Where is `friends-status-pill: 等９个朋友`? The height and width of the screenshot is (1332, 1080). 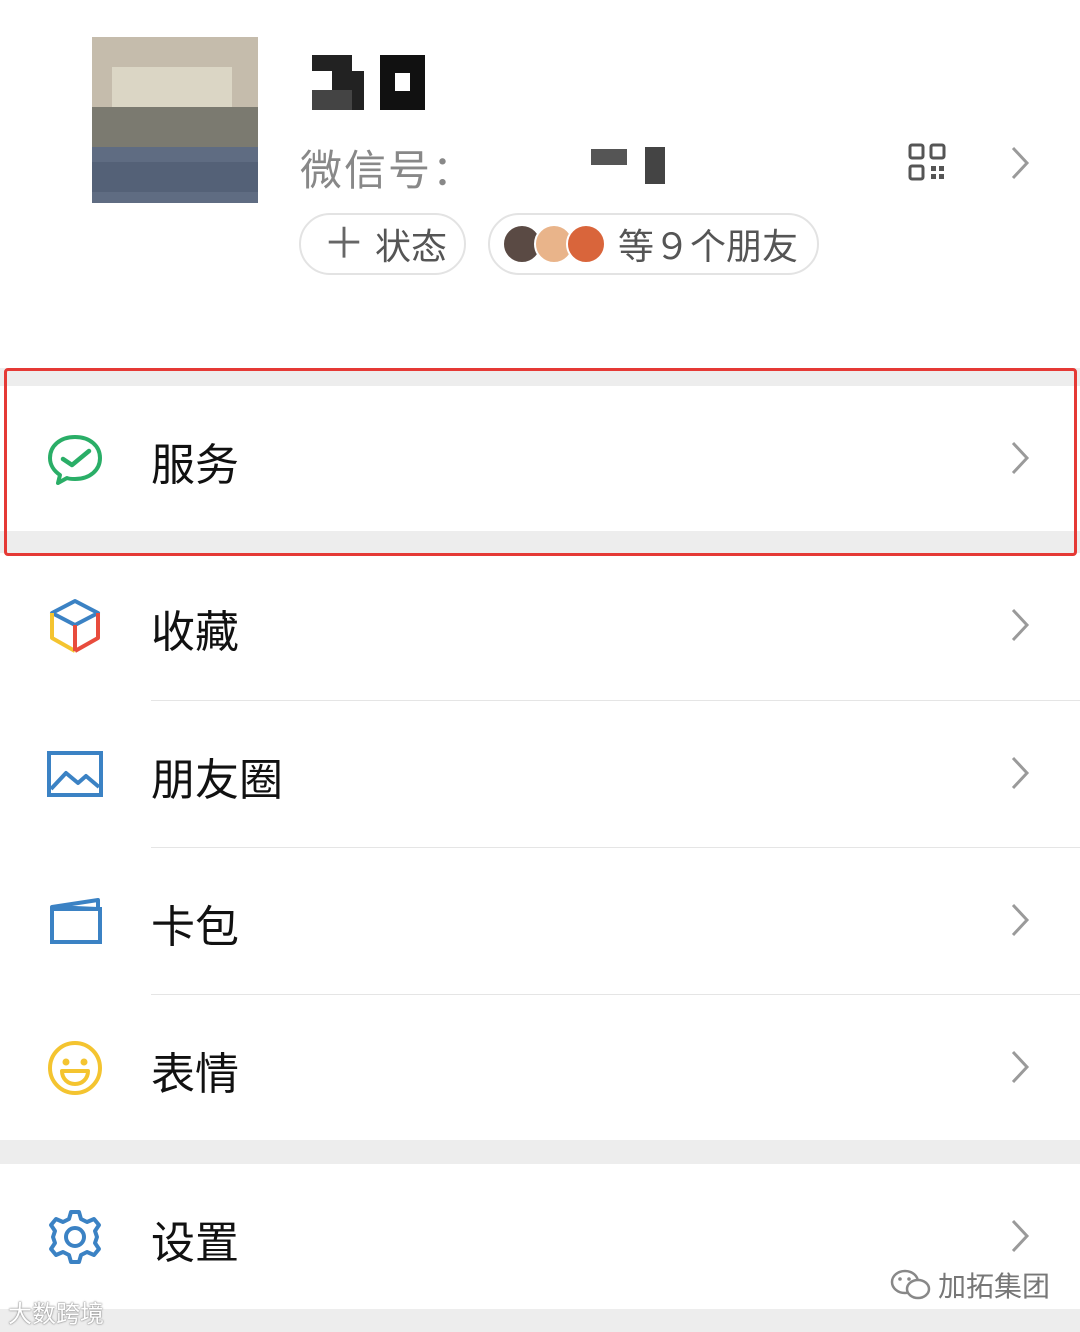 friends-status-pill: 等９个朋友 is located at coordinates (653, 244).